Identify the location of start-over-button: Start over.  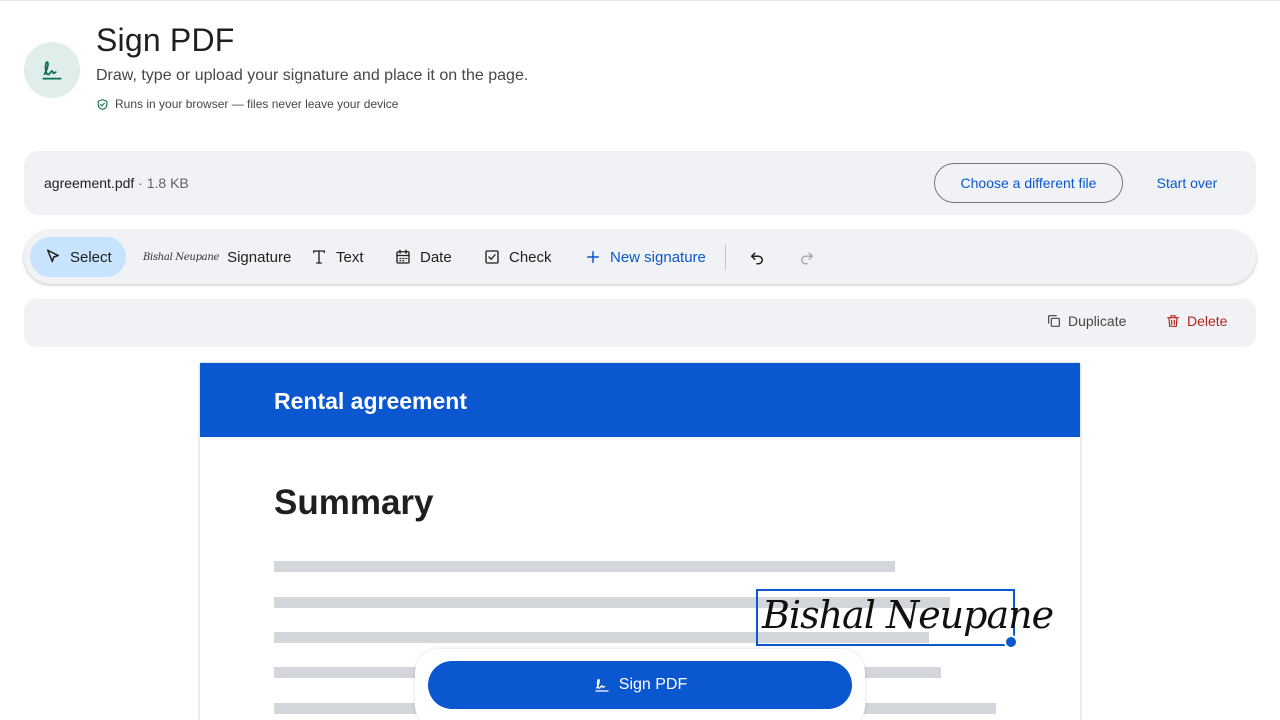
(1187, 183).